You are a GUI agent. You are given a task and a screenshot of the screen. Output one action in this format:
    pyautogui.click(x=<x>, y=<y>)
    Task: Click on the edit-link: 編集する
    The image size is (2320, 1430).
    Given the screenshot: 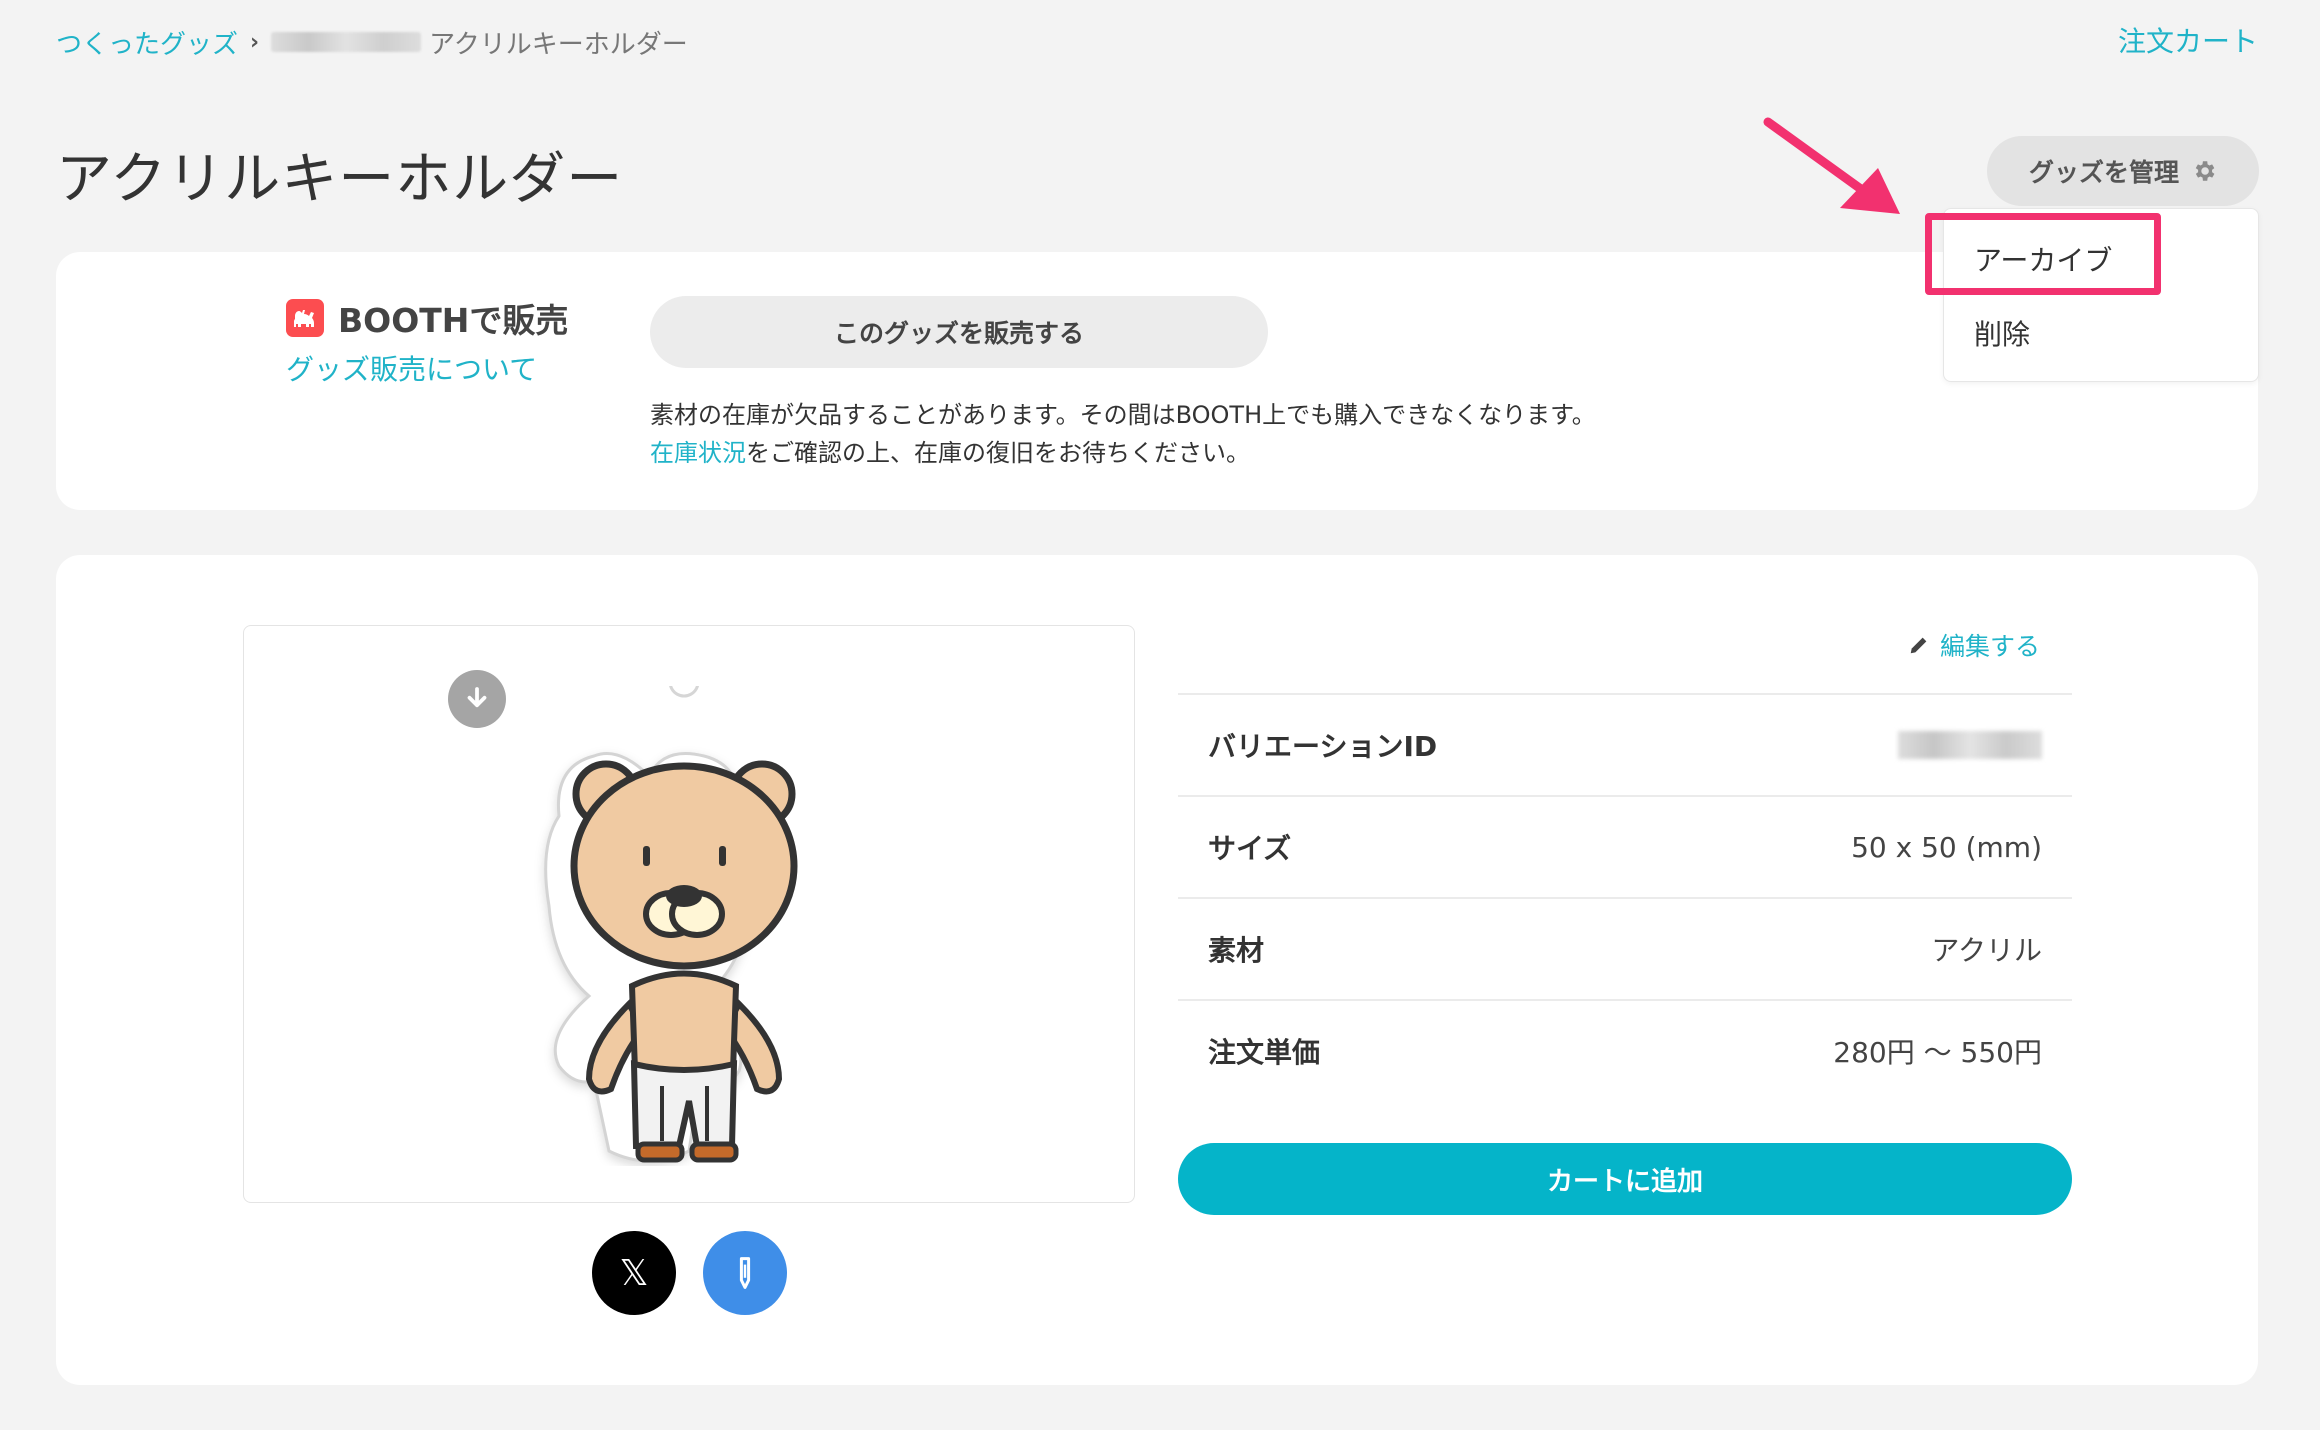 What is the action you would take?
    pyautogui.click(x=1974, y=645)
    